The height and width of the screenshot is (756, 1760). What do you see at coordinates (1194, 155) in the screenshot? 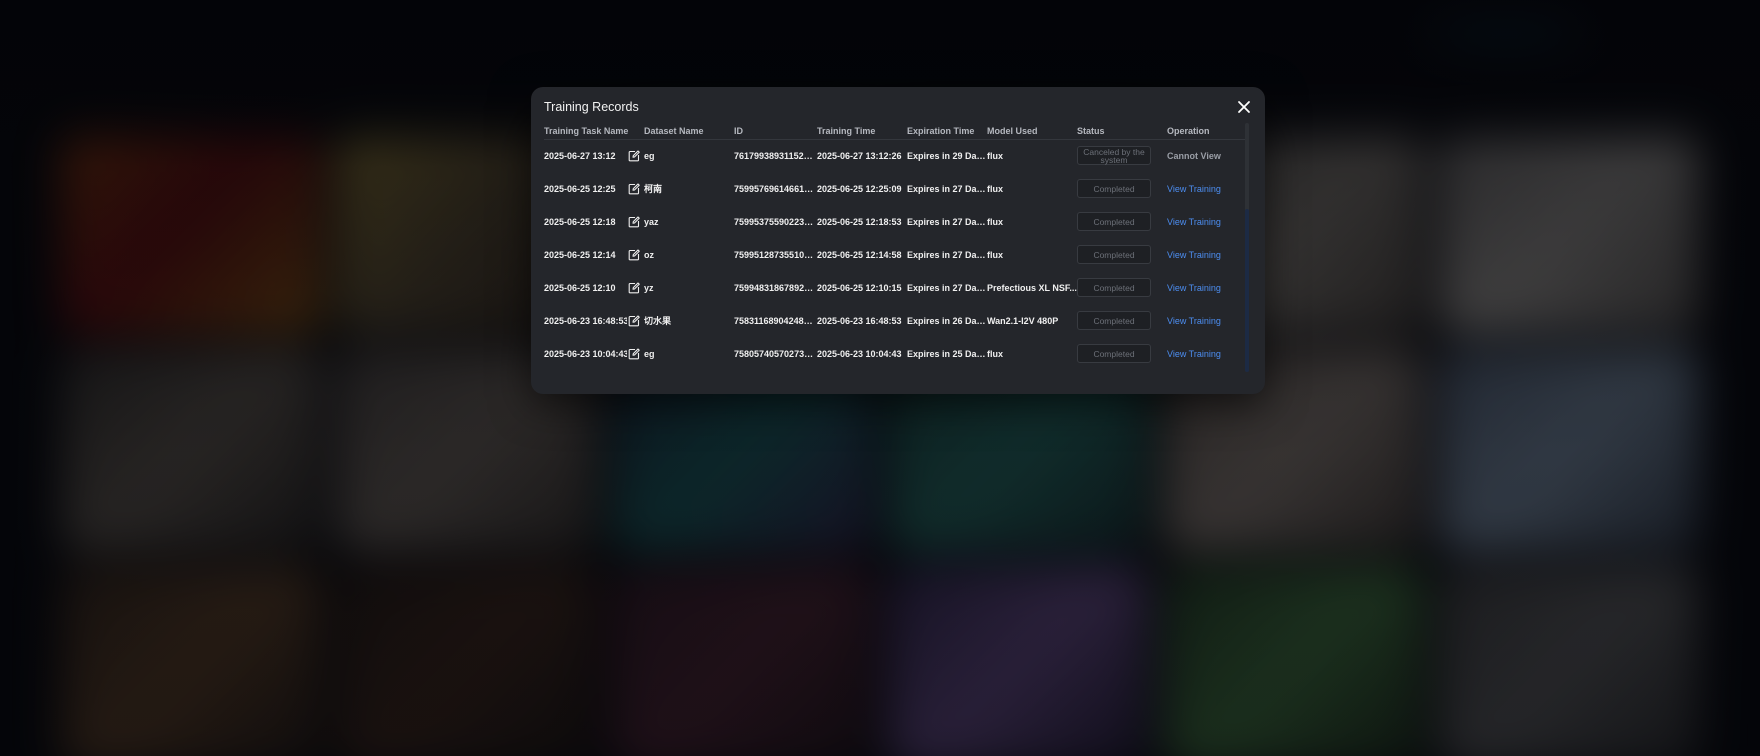
I see `operation-cannot-view: Cannot View` at bounding box center [1194, 155].